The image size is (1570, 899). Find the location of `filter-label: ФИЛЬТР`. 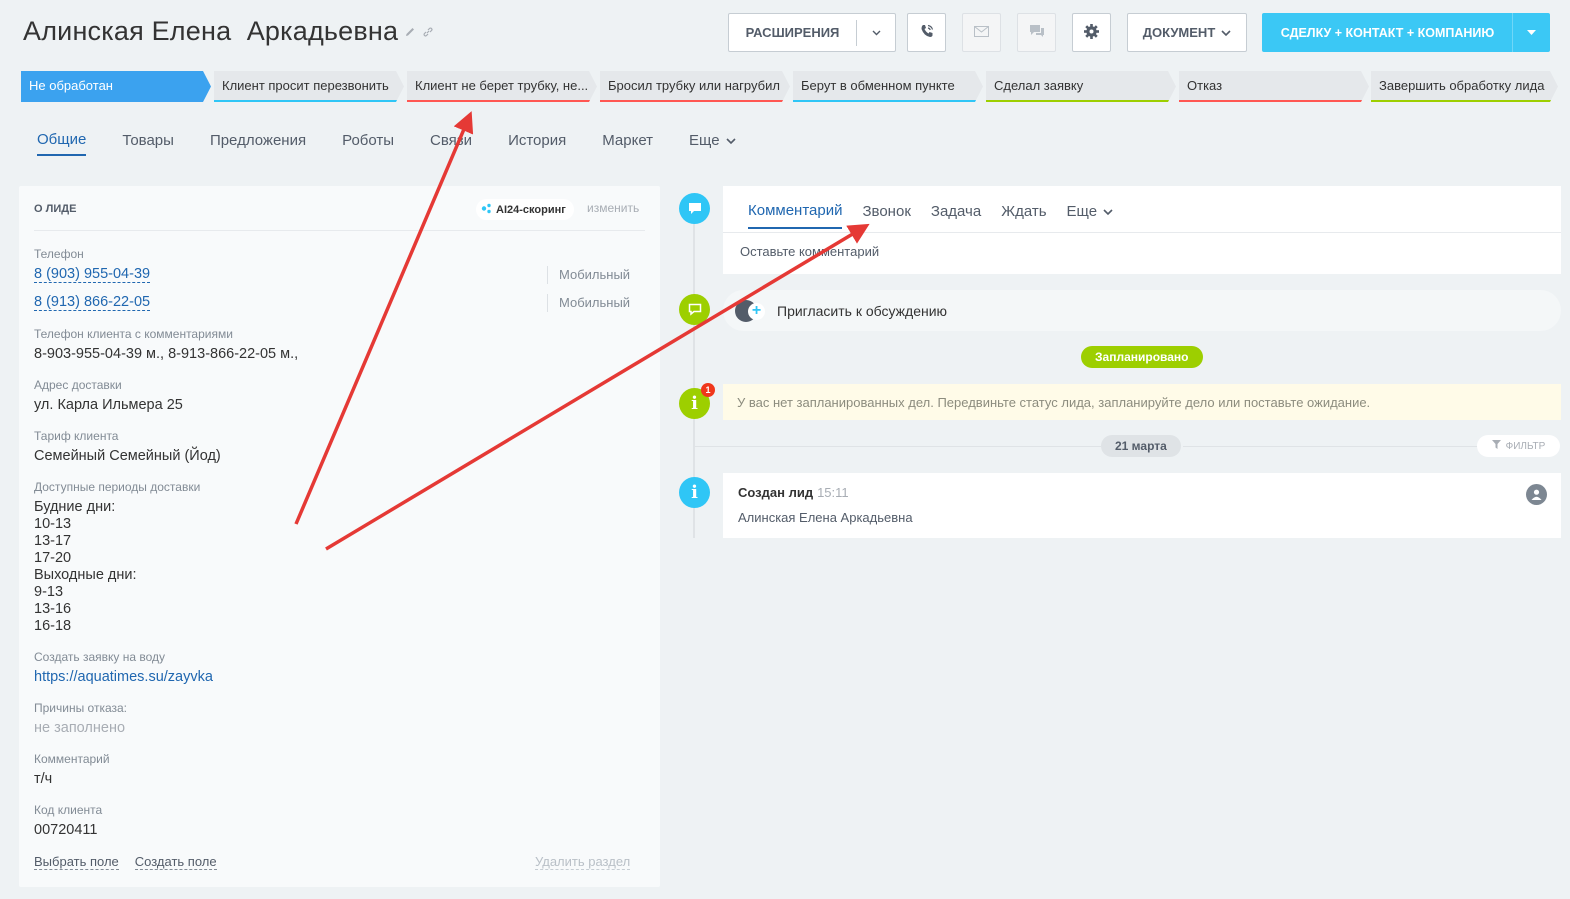

filter-label: ФИЛЬТР is located at coordinates (1525, 446).